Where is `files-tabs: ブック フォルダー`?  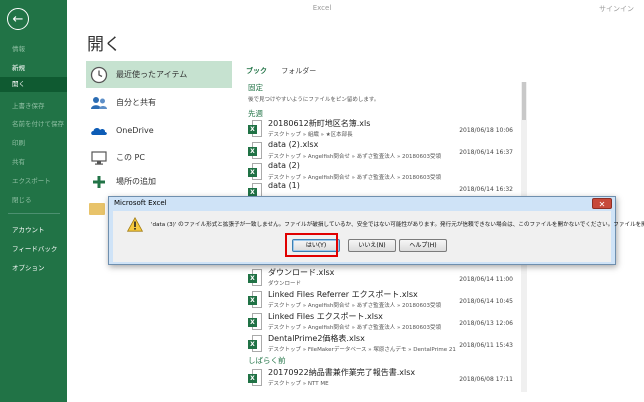
files-tabs: ブック フォルダー is located at coordinates (287, 71).